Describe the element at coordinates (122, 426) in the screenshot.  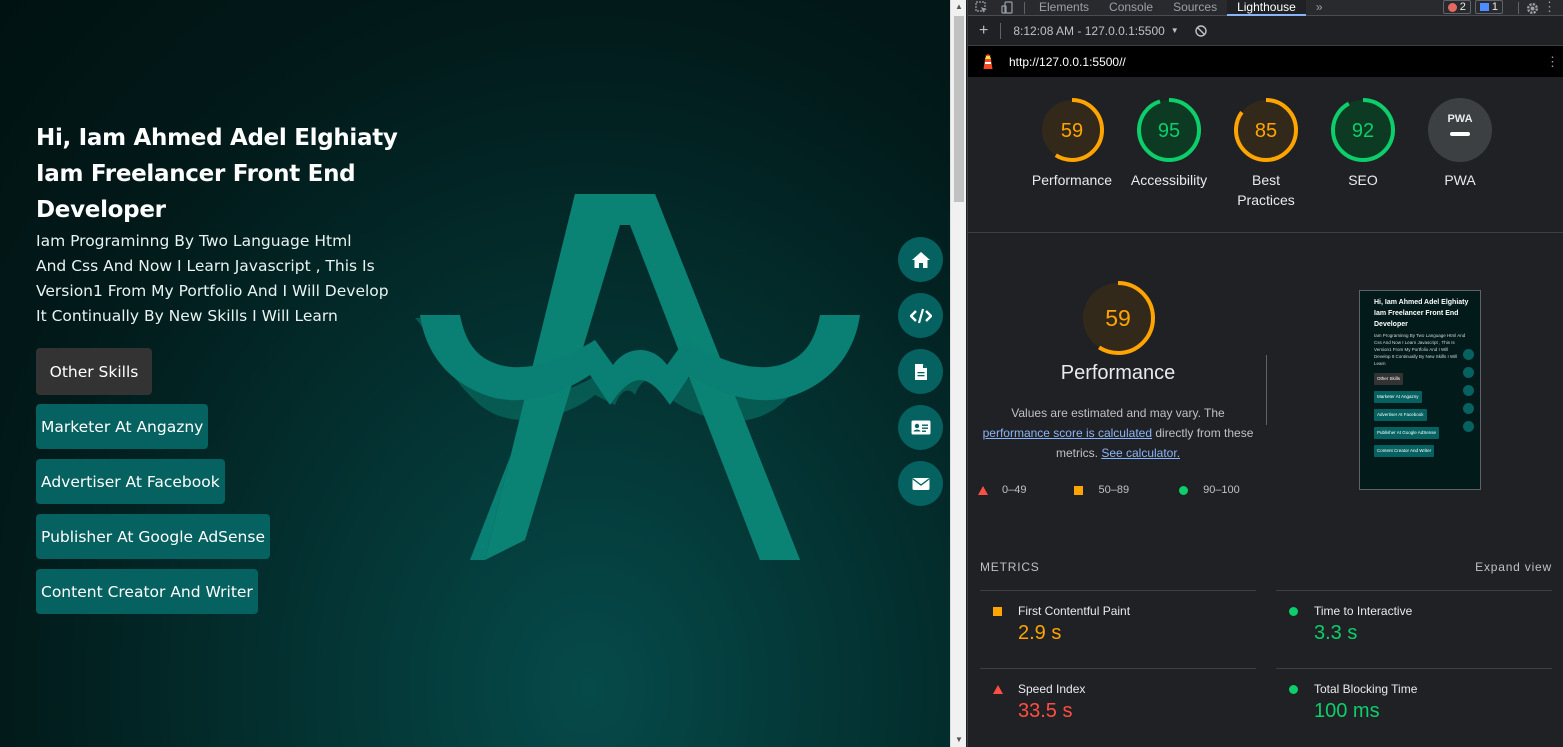
I see `skill-button: Marketer At Angazny` at that location.